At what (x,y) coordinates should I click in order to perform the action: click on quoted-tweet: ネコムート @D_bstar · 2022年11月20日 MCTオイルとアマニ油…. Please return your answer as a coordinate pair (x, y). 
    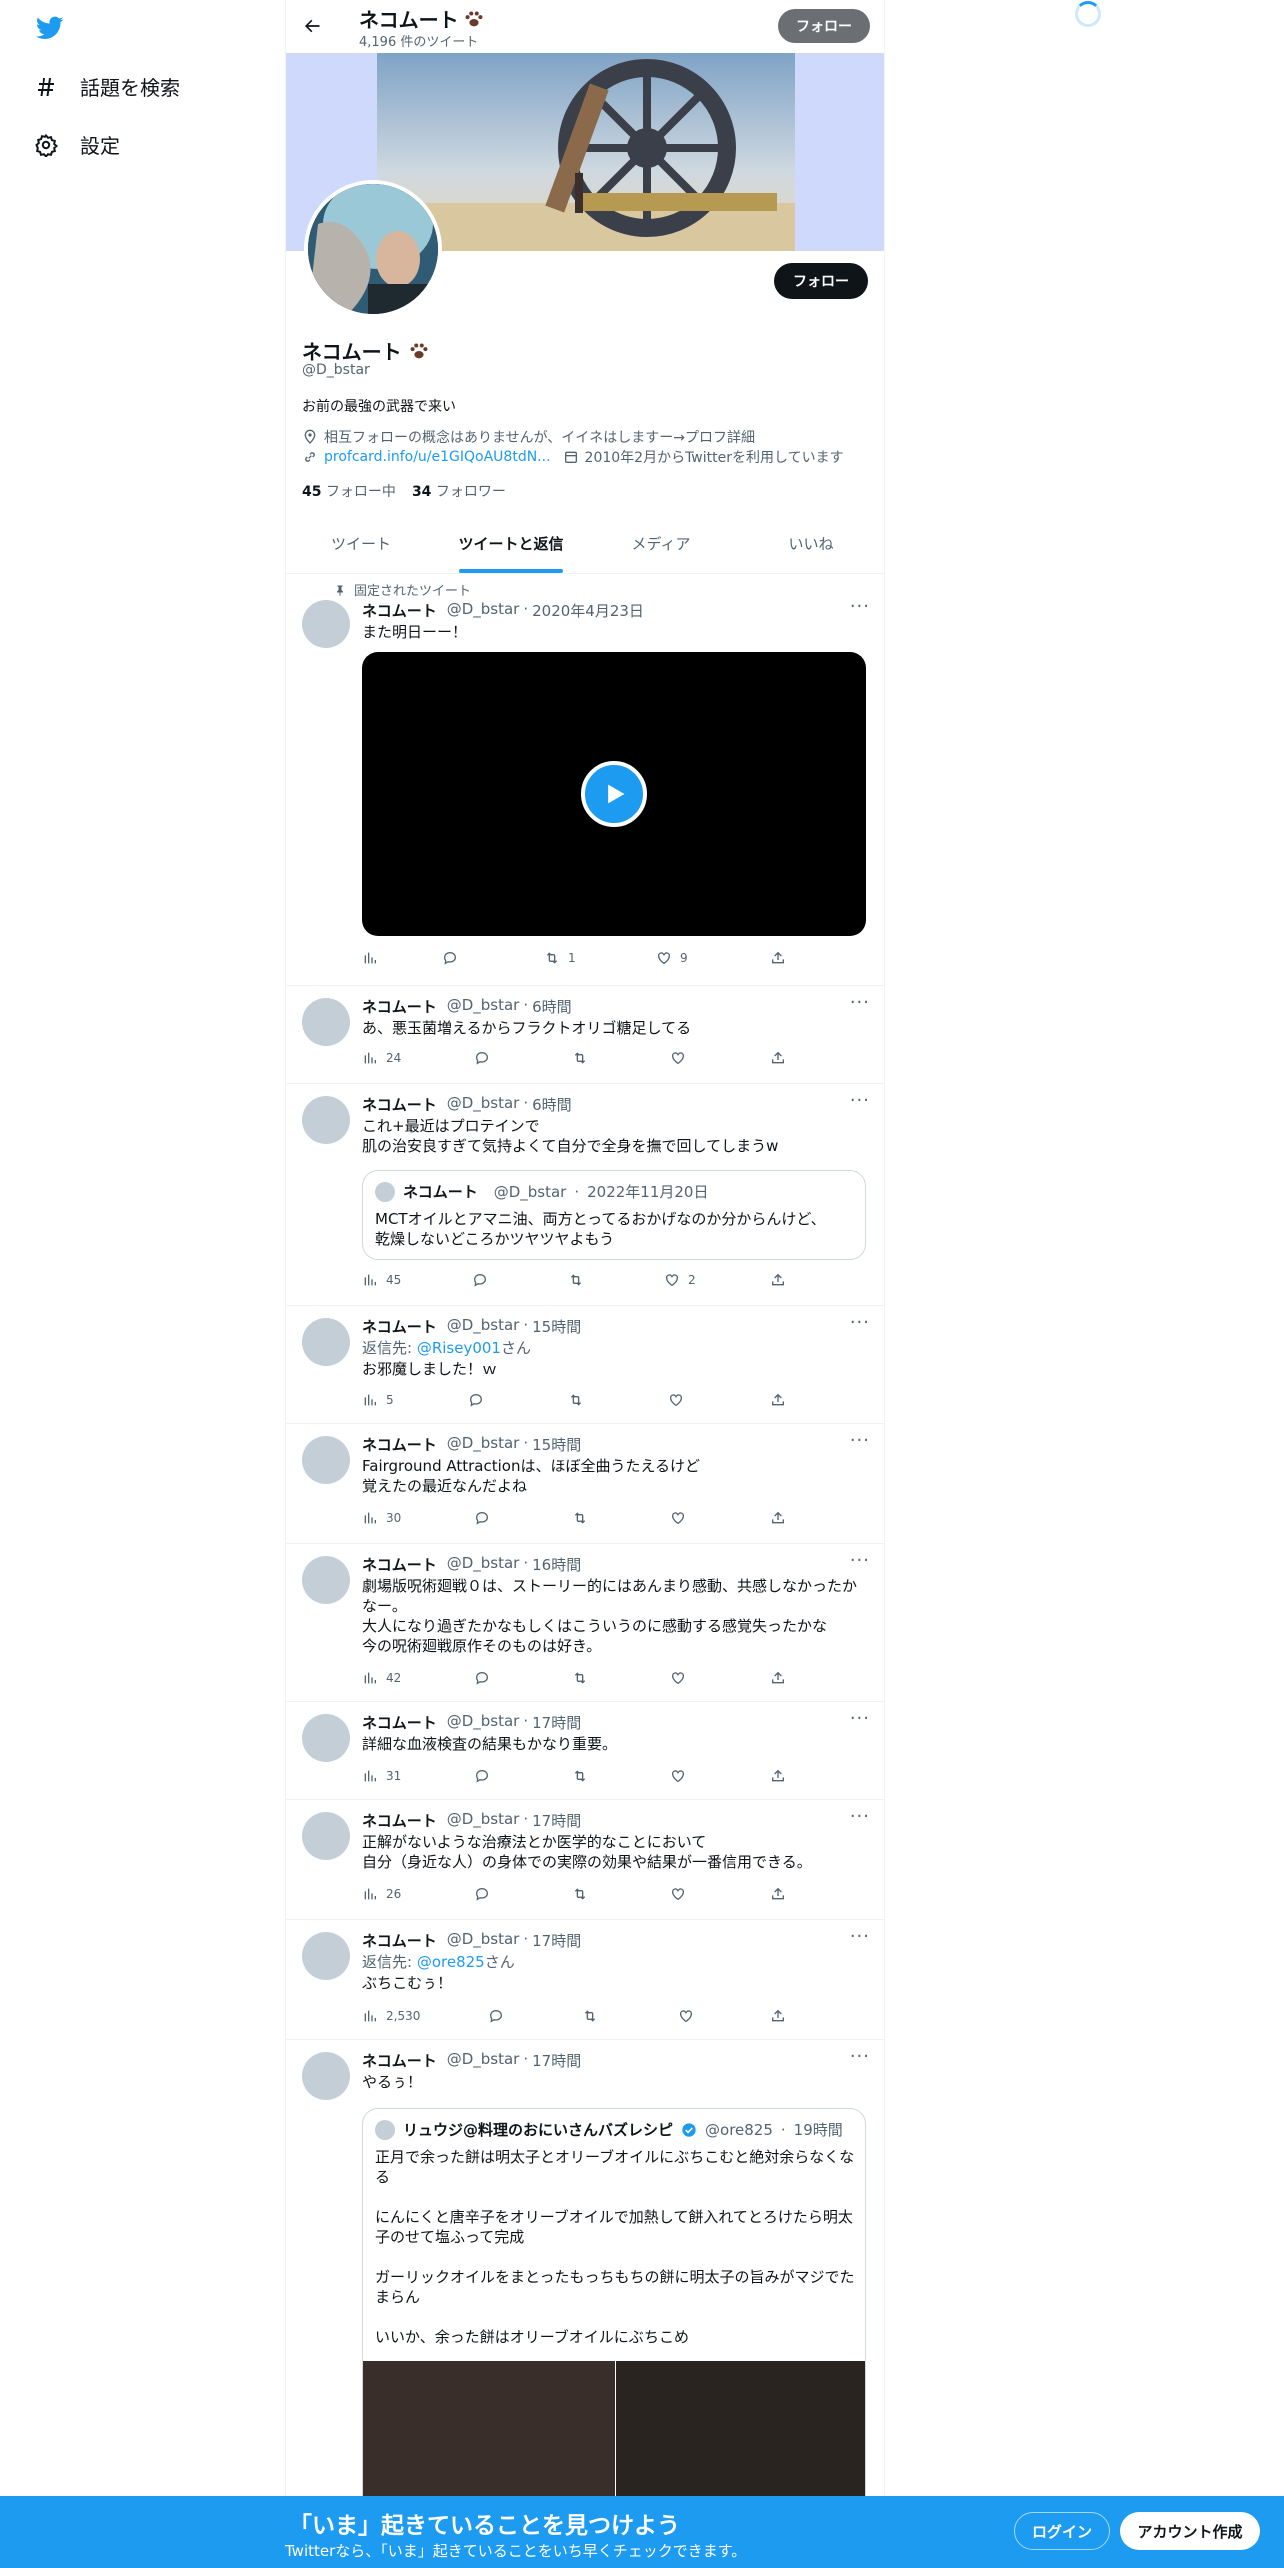
    Looking at the image, I should click on (614, 1215).